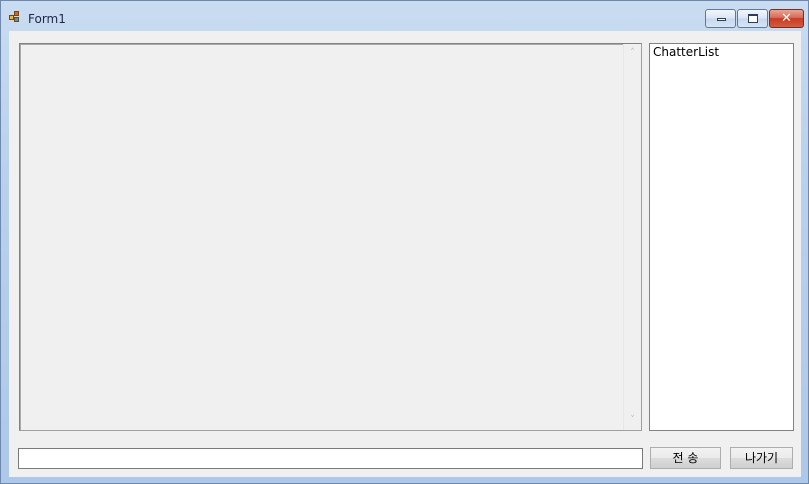 The height and width of the screenshot is (484, 809). Describe the element at coordinates (330, 458) in the screenshot. I see `message-input` at that location.